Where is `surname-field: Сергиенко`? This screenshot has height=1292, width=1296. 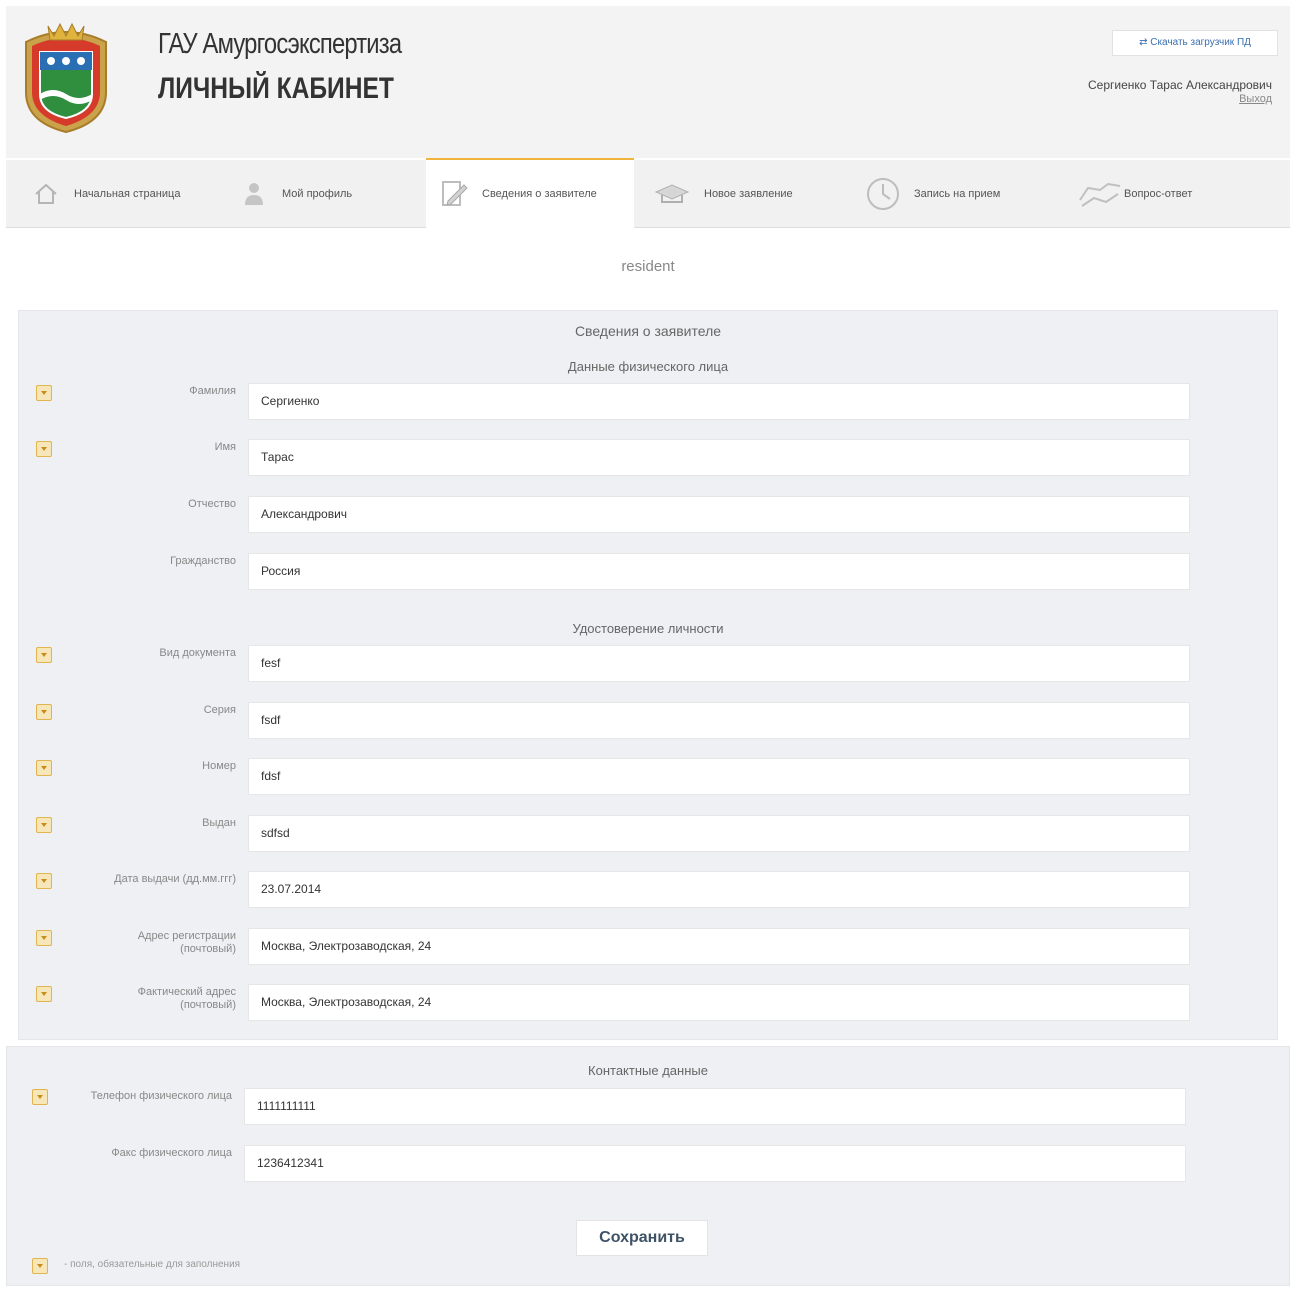
surname-field: Сергиенко is located at coordinates (719, 401).